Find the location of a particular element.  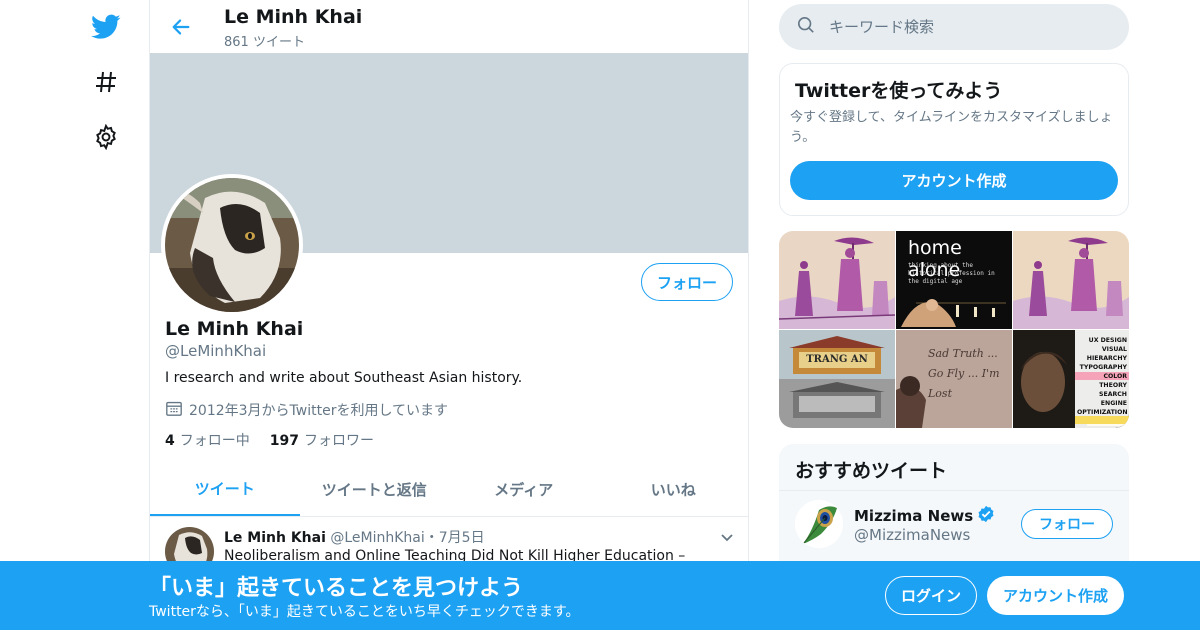

search-input is located at coordinates (969, 27).